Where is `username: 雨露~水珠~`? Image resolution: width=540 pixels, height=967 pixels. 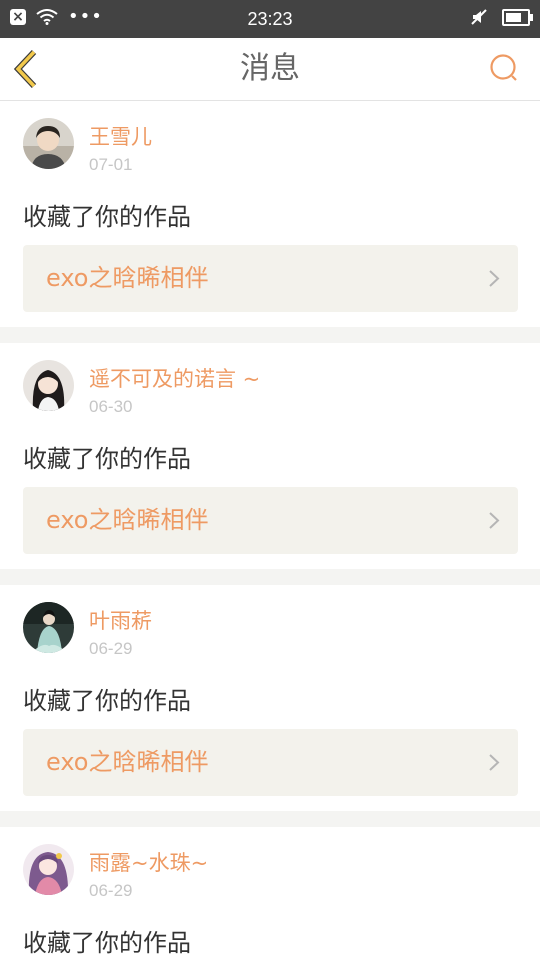
username: 雨露~水珠~ is located at coordinates (148, 862).